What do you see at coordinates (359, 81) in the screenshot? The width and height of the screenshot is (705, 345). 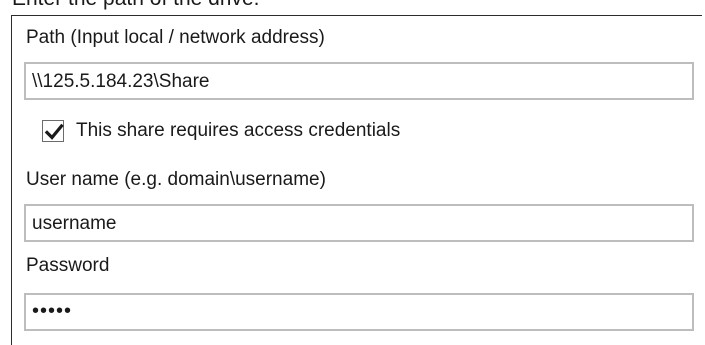 I see `path-input: \\125.5.184.23\Share` at bounding box center [359, 81].